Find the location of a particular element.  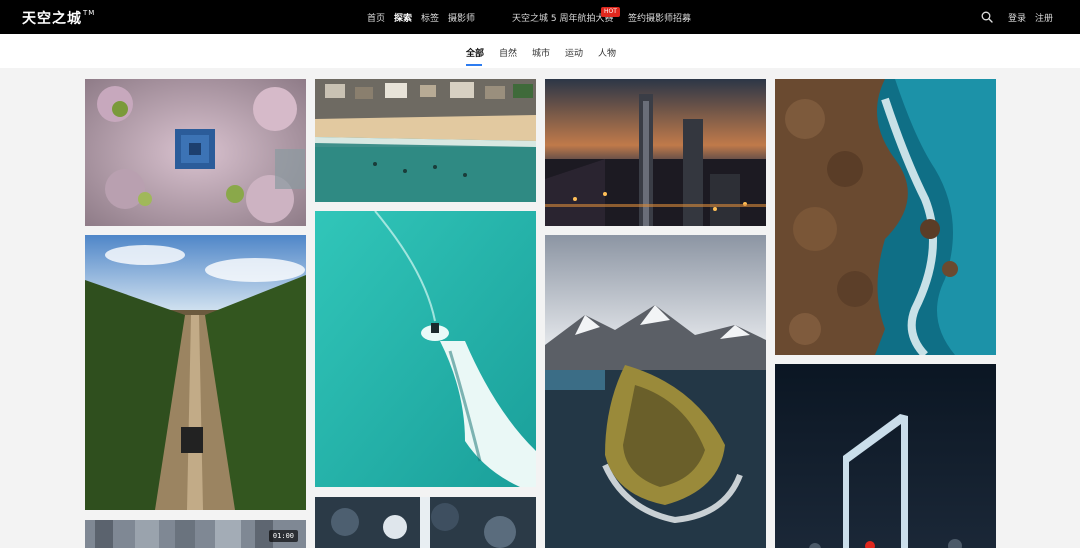

photo-tile-pavilion is located at coordinates (195, 152).